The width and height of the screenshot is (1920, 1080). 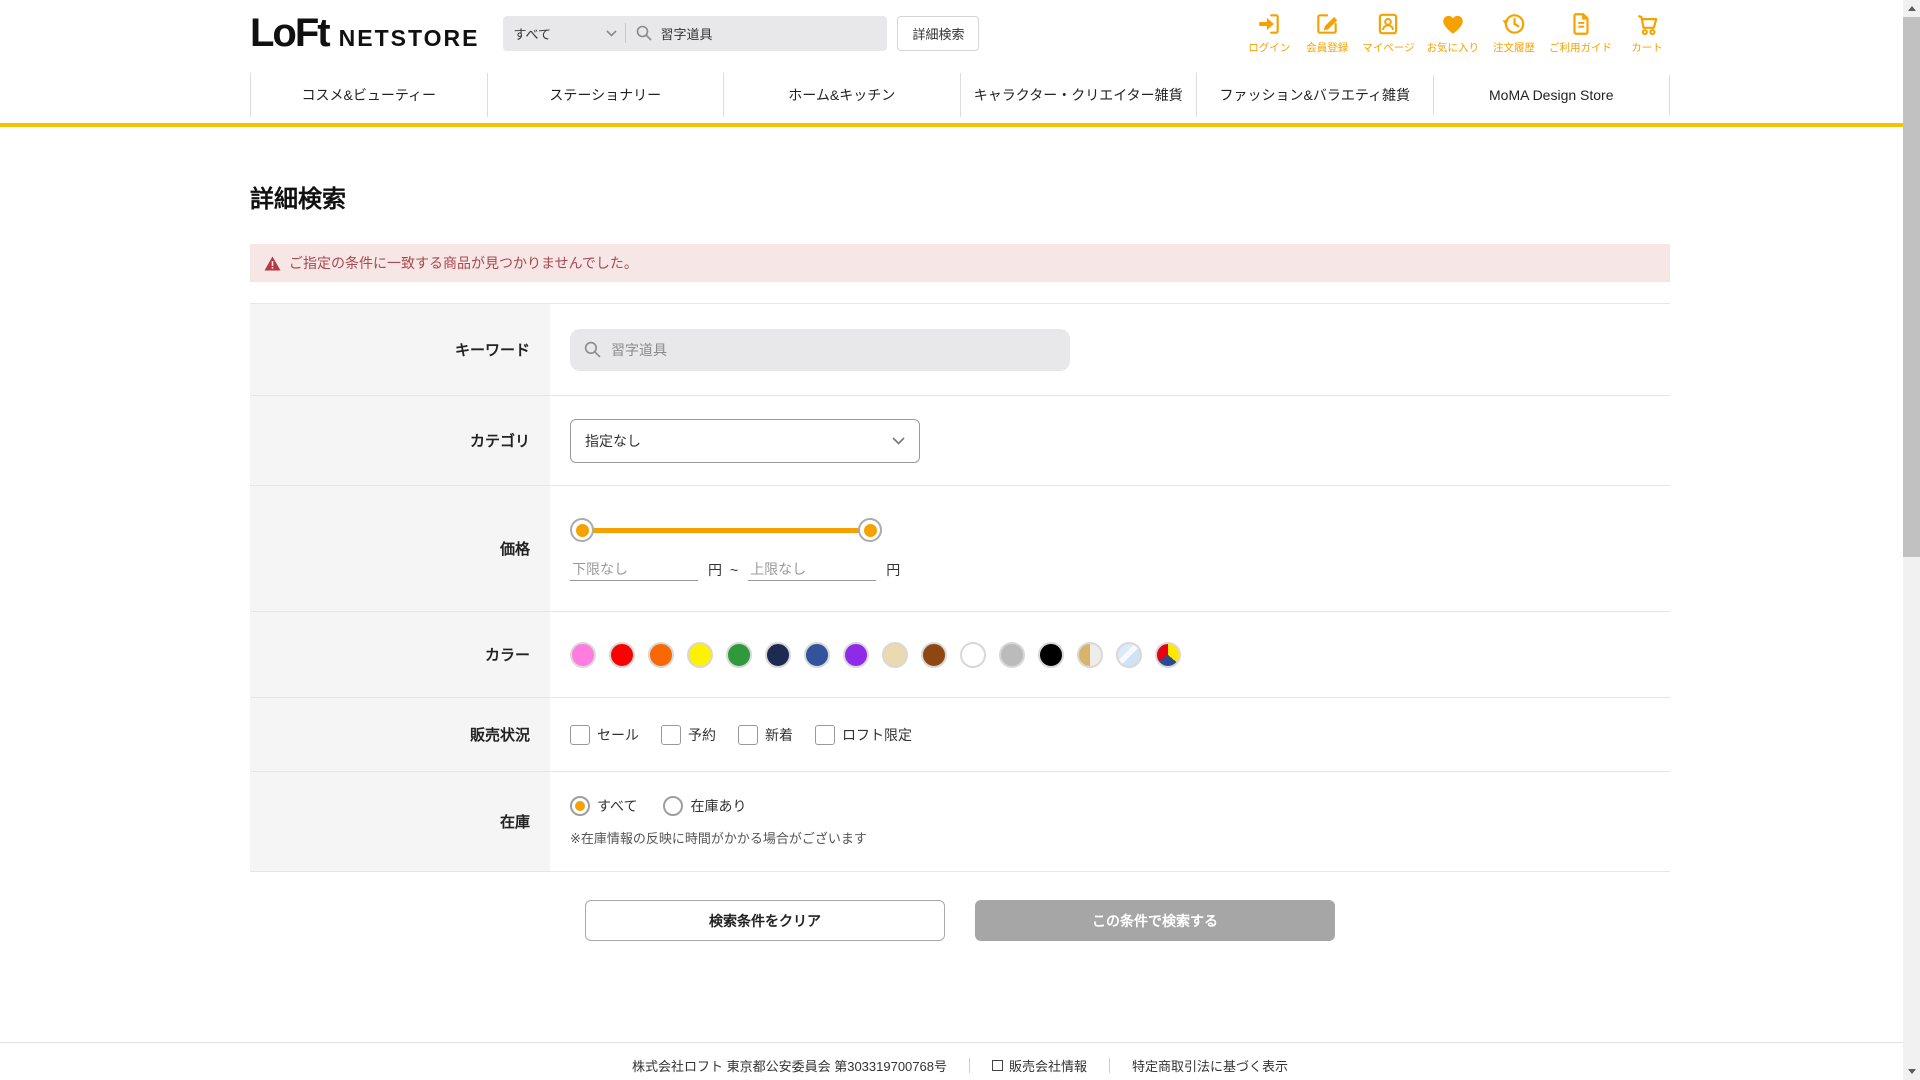 I want to click on price-max-input, so click(x=812, y=569).